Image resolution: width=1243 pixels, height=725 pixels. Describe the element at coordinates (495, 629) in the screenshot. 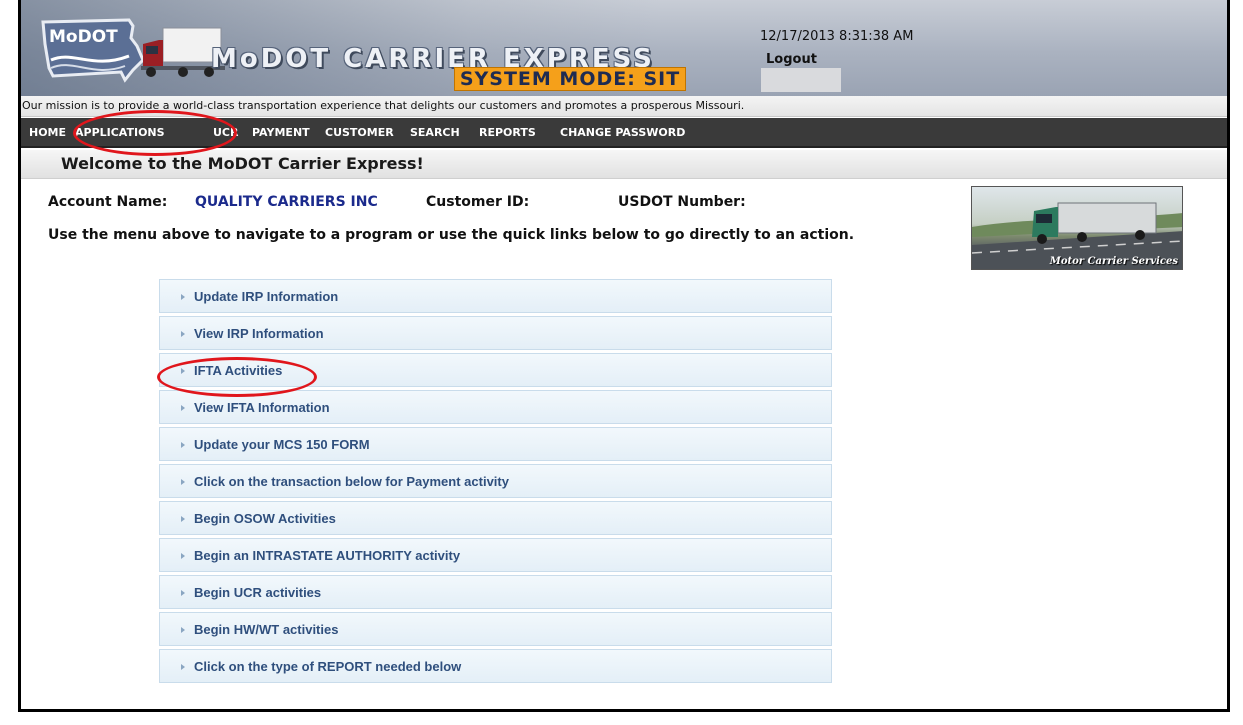

I see `quick-link-hw-wt: Begin HW/WT activities` at that location.